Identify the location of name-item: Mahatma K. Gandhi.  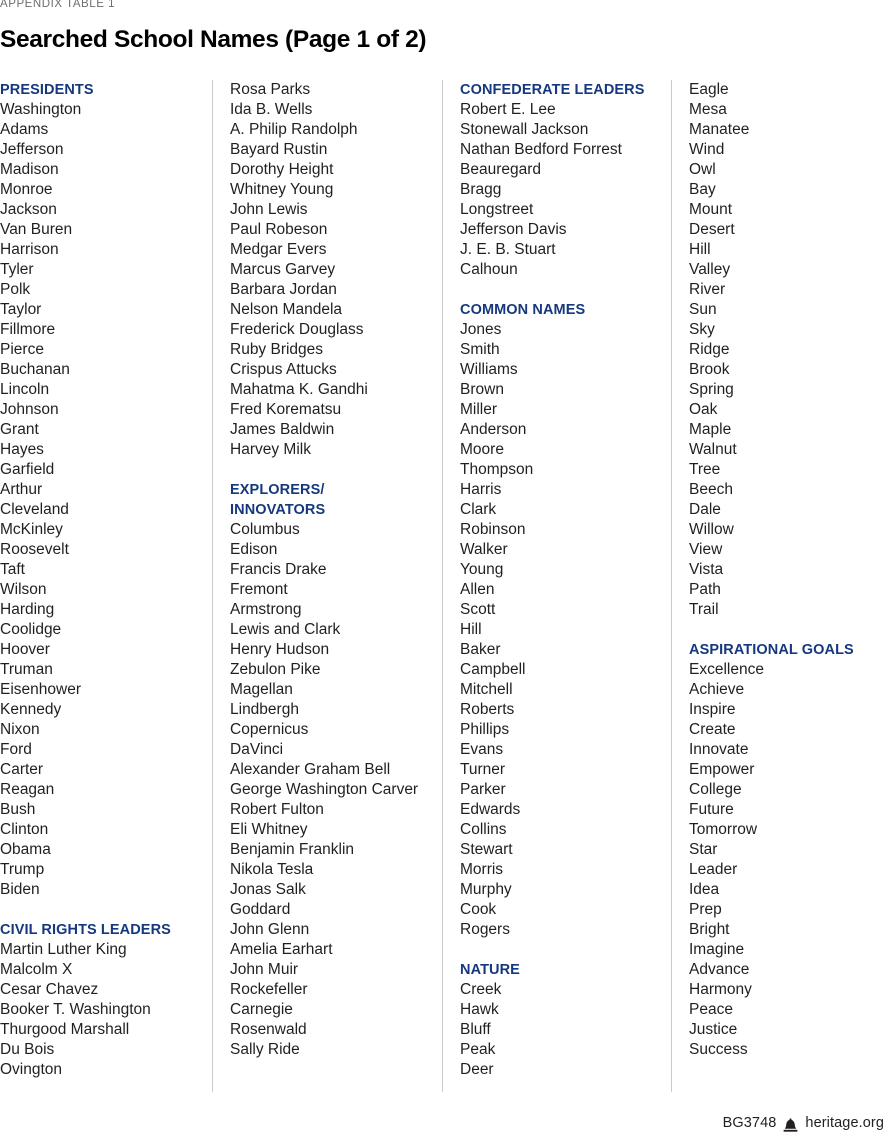
(299, 389).